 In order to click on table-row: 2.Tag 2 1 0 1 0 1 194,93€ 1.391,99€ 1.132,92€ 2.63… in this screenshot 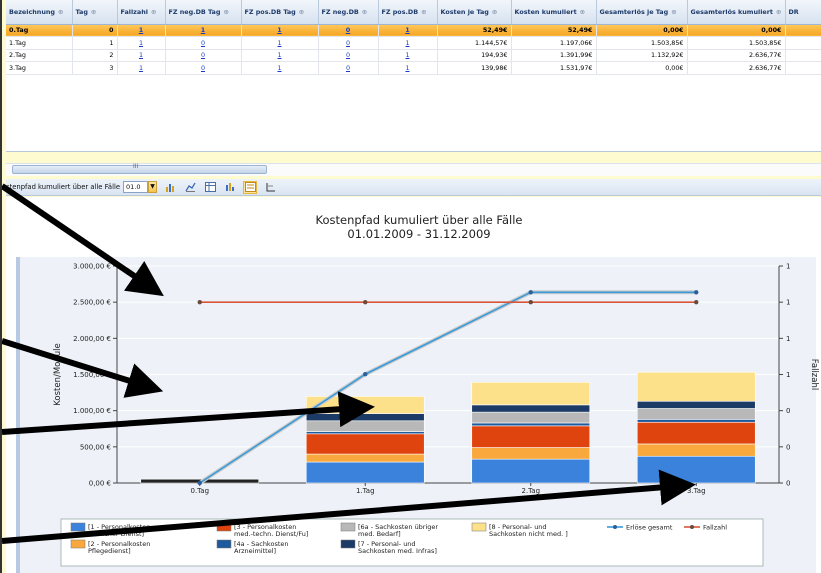, I will do `click(413, 55)`.